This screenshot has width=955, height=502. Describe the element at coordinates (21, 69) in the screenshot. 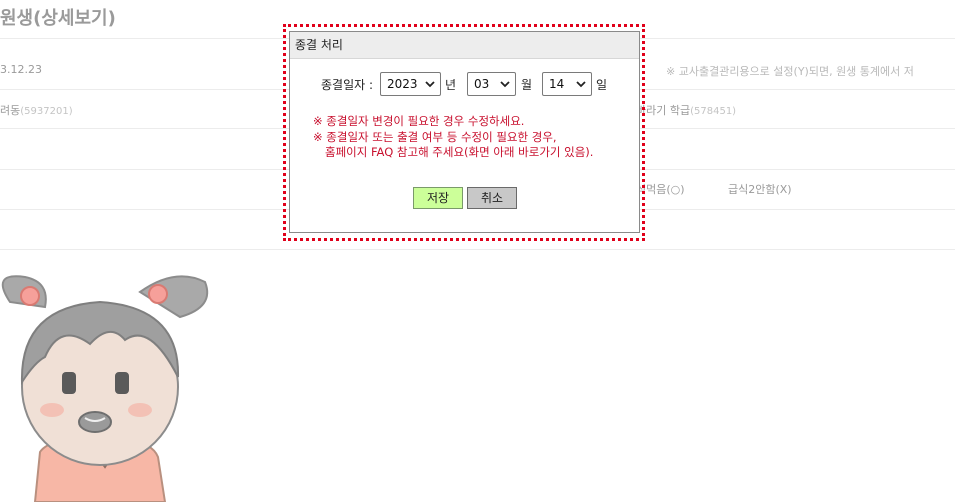

I see `start-date-value: 3.12.23` at that location.